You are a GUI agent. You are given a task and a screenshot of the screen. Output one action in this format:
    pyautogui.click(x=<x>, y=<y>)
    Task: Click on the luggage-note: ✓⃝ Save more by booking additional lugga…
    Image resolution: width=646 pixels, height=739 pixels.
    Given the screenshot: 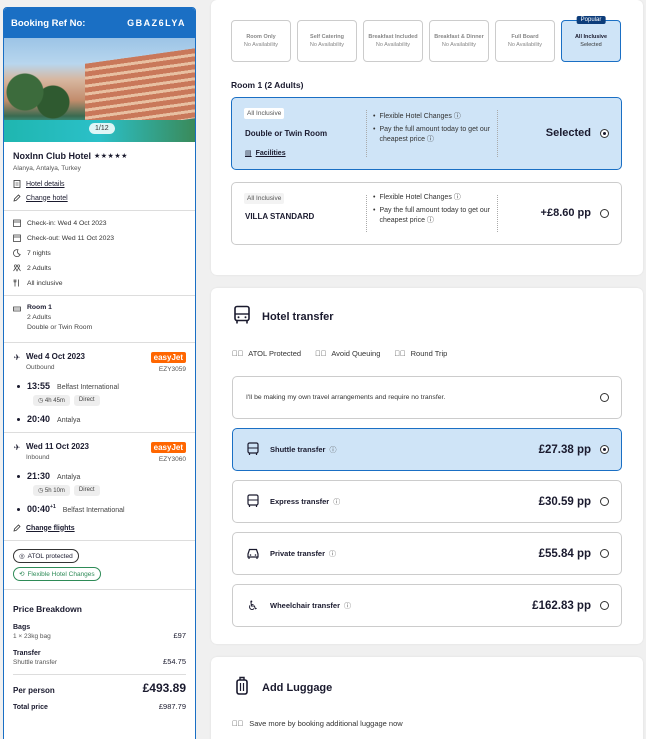 What is the action you would take?
    pyautogui.click(x=317, y=723)
    